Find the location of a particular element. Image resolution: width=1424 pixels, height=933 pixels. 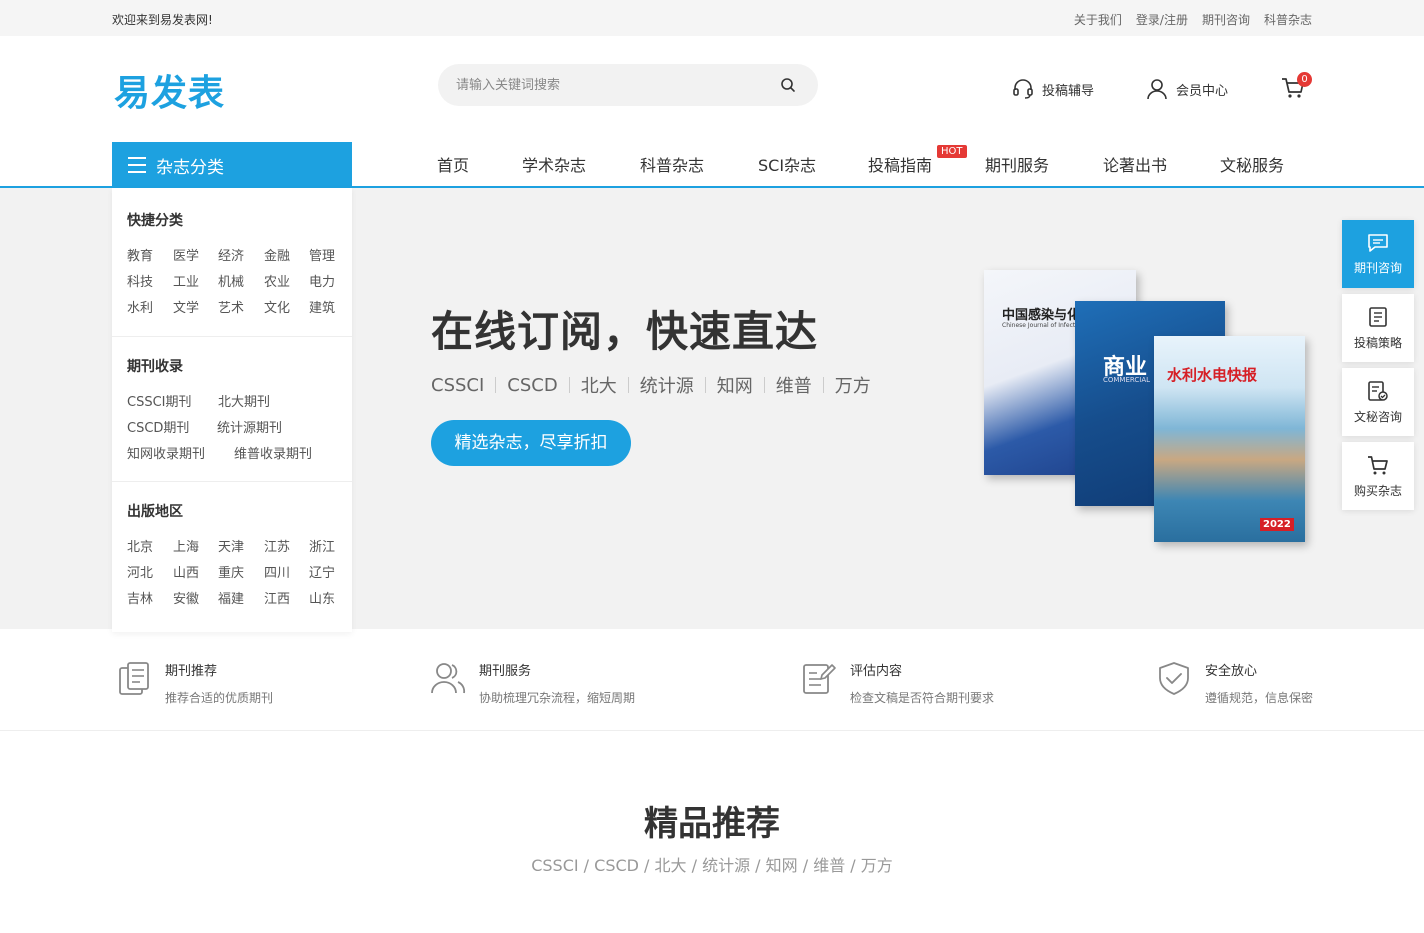

region-link: 安徽 is located at coordinates (186, 597).